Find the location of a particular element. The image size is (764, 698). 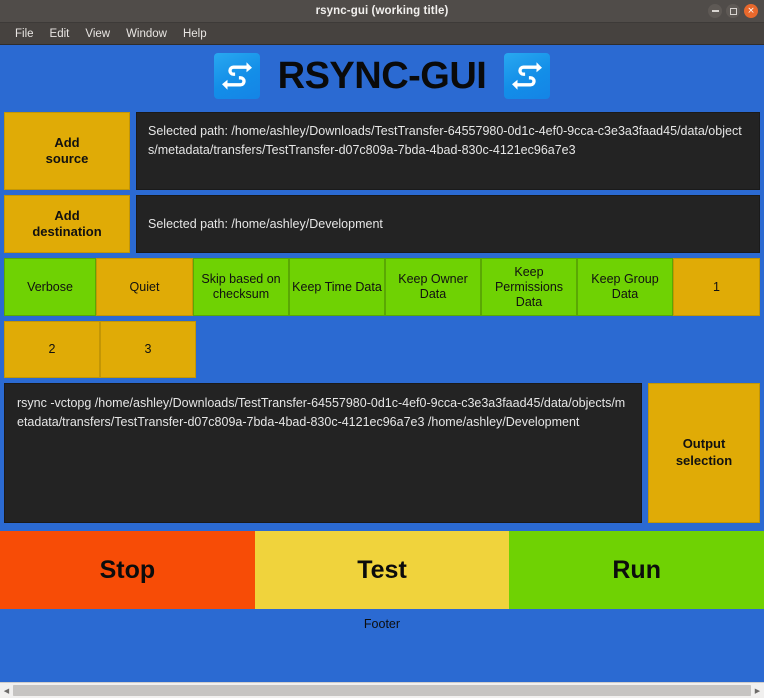

options-row-spacer is located at coordinates (478, 349).